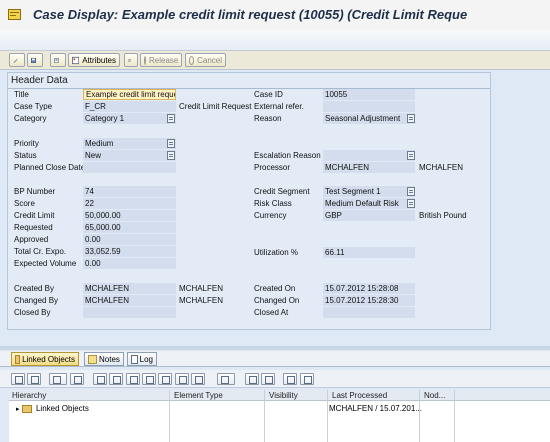 The width and height of the screenshot is (550, 442). I want to click on insert-icon, so click(182, 379).